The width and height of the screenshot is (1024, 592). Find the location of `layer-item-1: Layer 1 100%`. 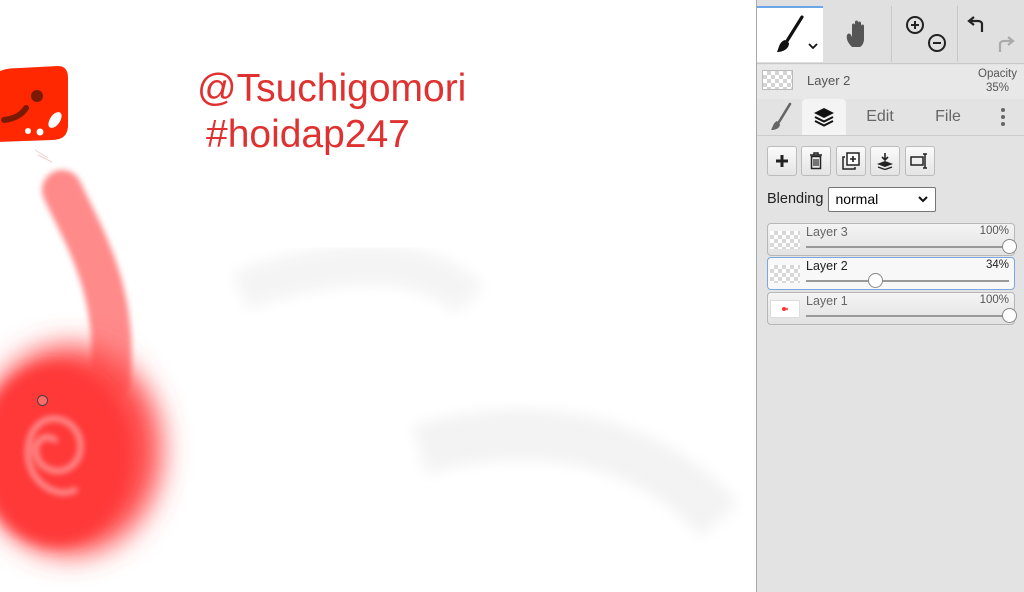

layer-item-1: Layer 1 100% is located at coordinates (892, 308).